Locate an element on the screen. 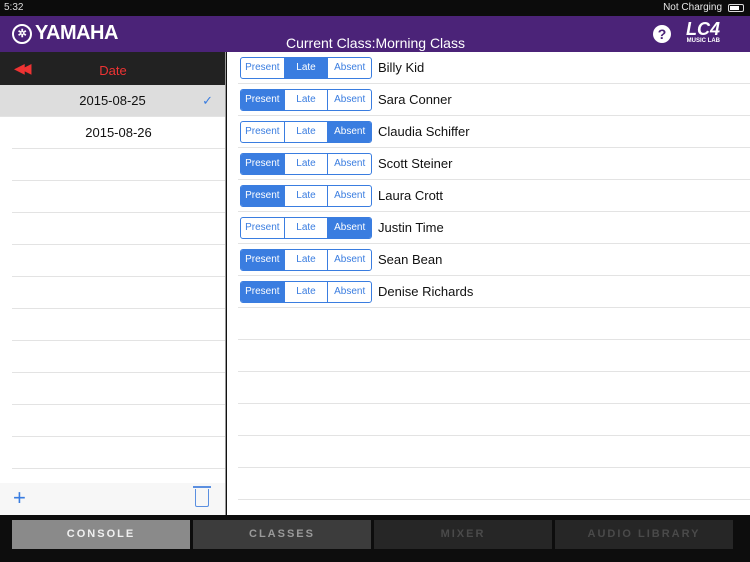 This screenshot has height=562, width=750. tab-bar: CONSOLE CLASSES MIXER AUDIO LIBRARY is located at coordinates (375, 538).